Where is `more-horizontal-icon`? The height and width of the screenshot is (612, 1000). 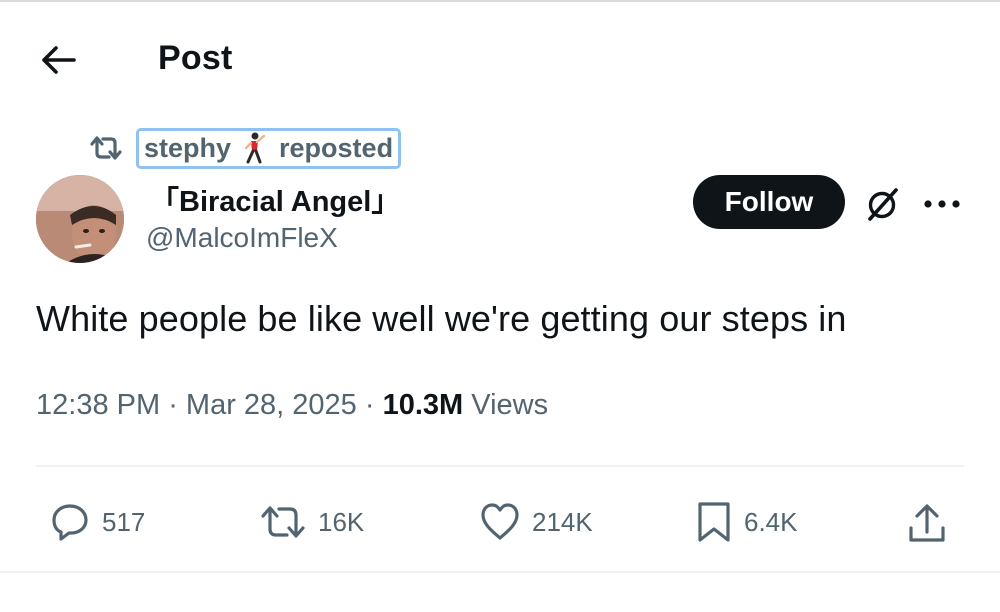
more-horizontal-icon is located at coordinates (942, 204).